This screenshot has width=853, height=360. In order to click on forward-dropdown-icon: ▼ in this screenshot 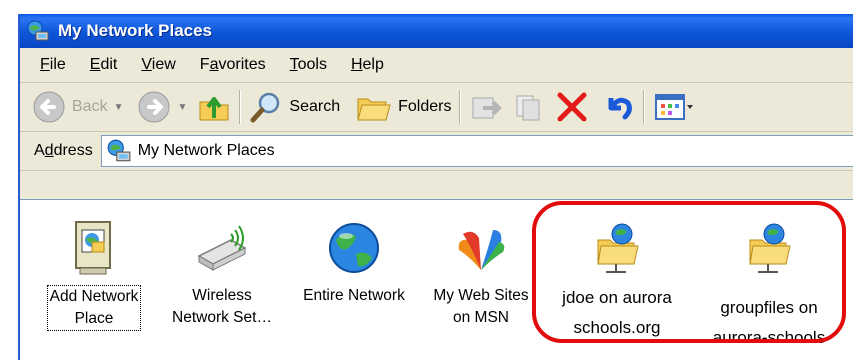, I will do `click(182, 107)`.